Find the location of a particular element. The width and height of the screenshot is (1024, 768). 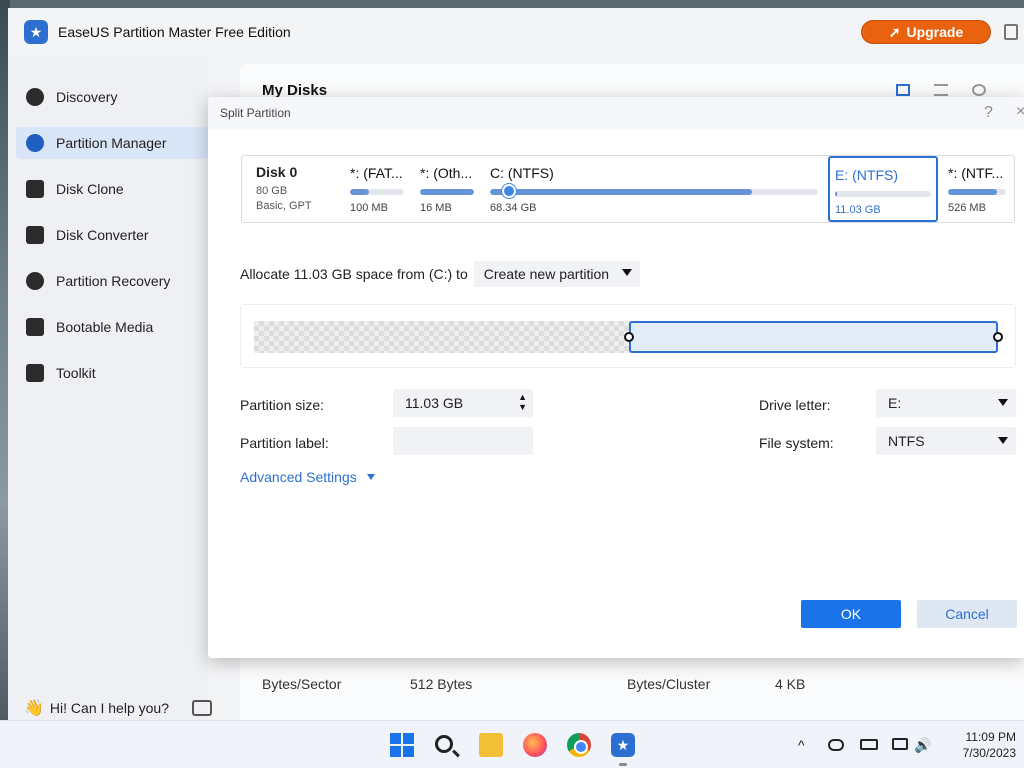

grid-view-icon is located at coordinates (903, 90).